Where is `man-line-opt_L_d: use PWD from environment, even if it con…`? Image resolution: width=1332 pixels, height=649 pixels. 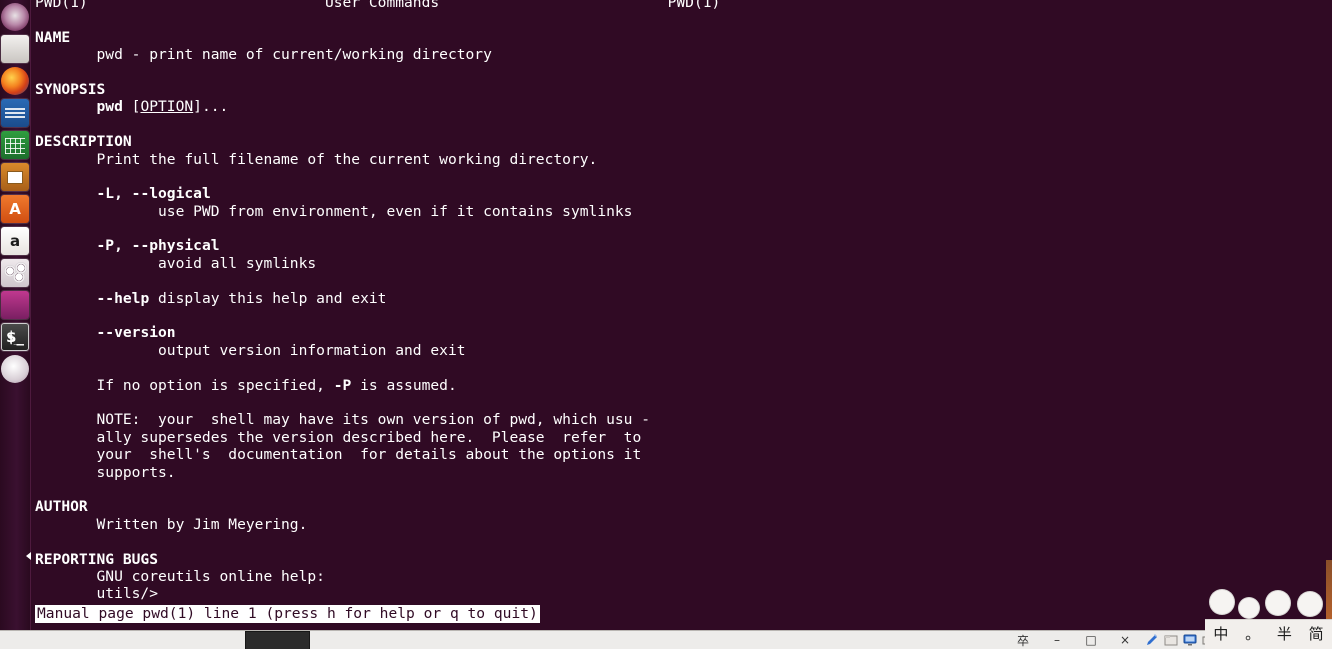
man-line-opt_L_d: use PWD from environment, even if it con… is located at coordinates (334, 211).